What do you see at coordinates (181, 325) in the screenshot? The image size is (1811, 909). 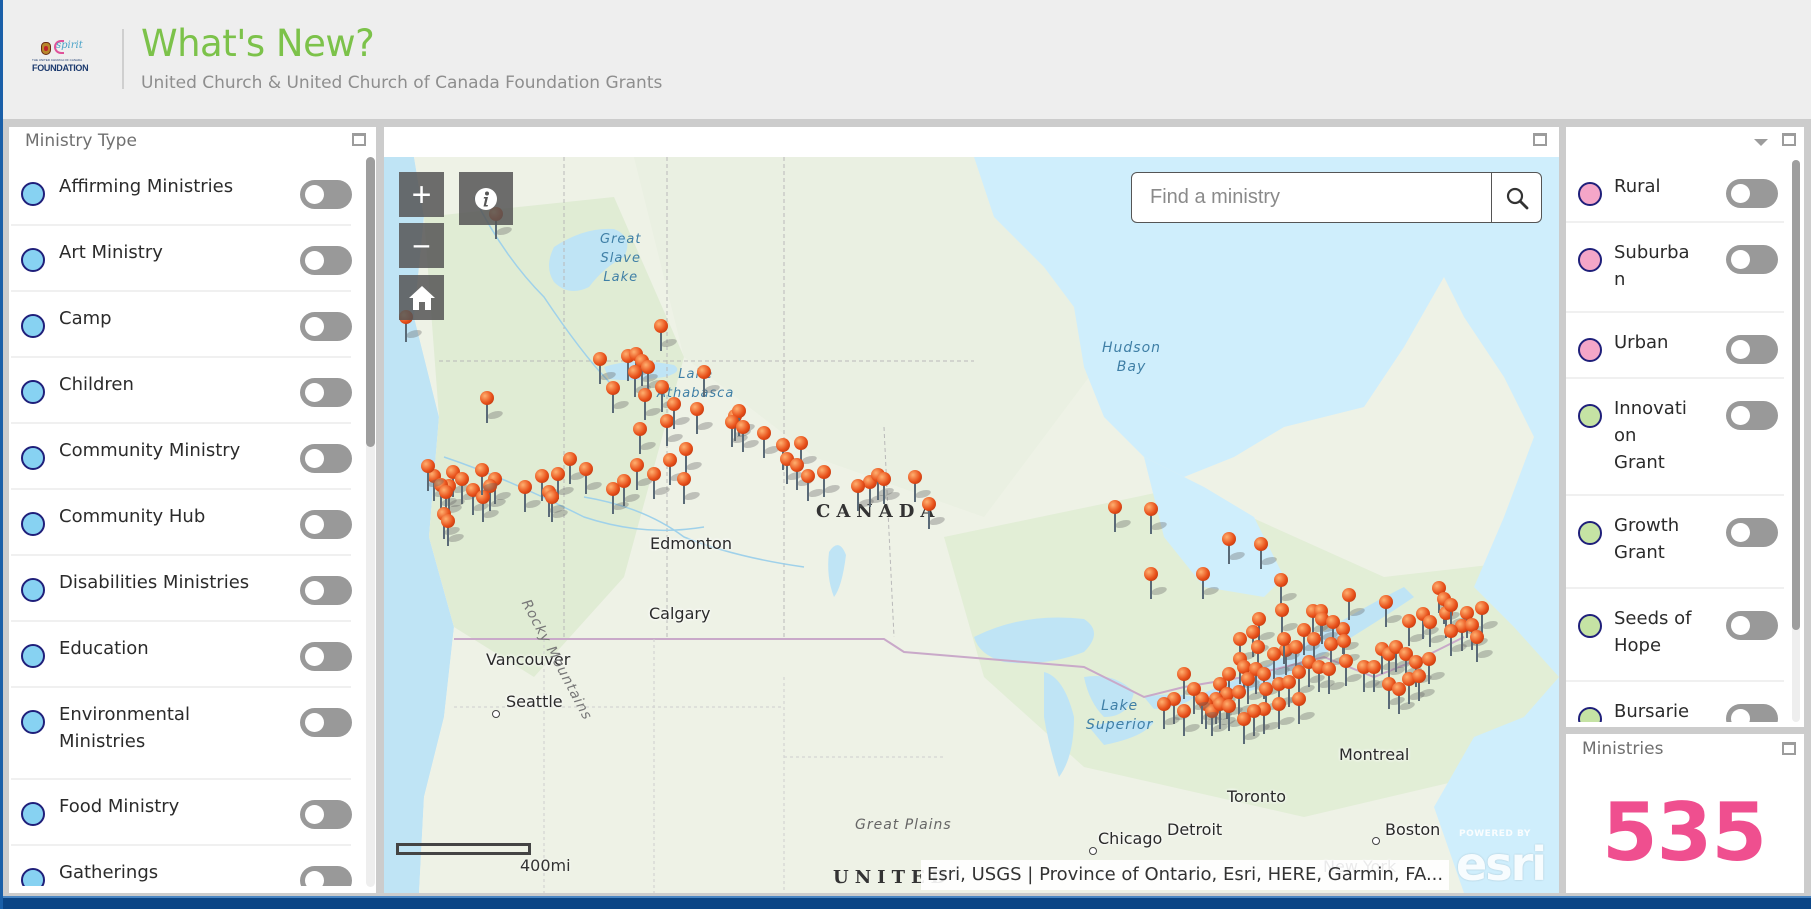 I see `list-item-camp: Camp` at bounding box center [181, 325].